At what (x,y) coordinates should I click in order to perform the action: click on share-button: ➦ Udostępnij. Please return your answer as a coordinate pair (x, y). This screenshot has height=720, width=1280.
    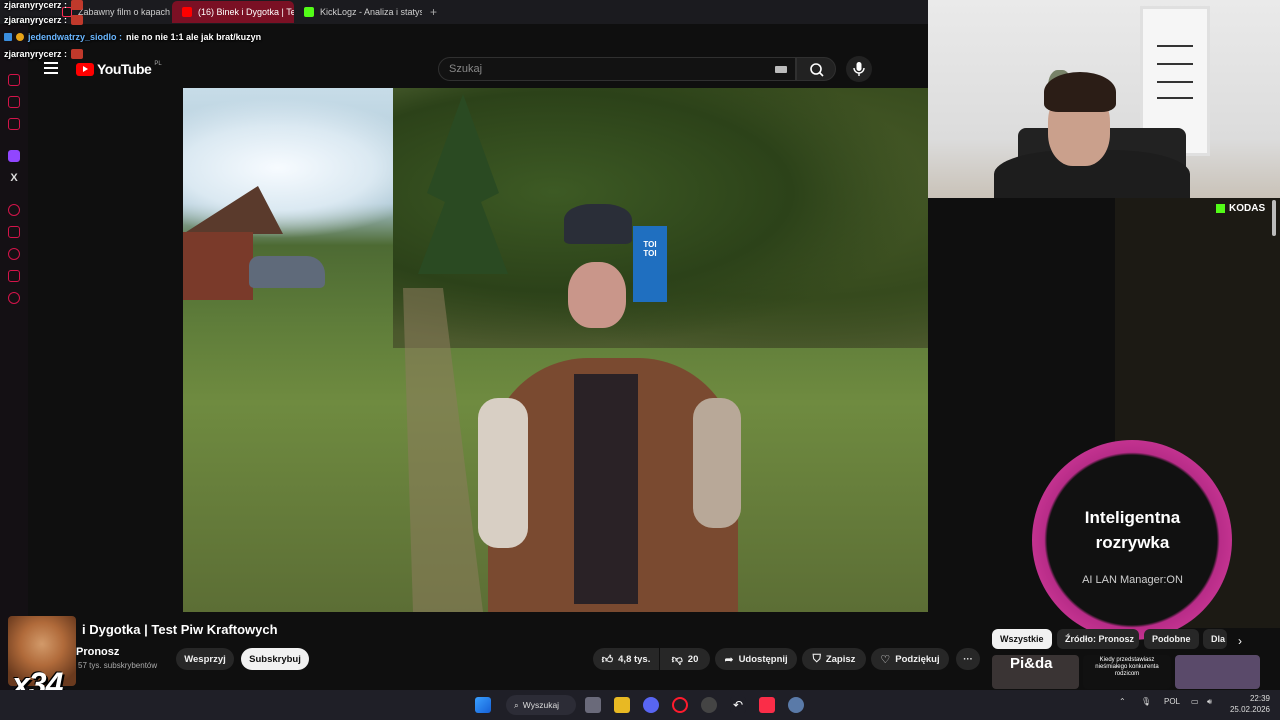
    Looking at the image, I should click on (756, 659).